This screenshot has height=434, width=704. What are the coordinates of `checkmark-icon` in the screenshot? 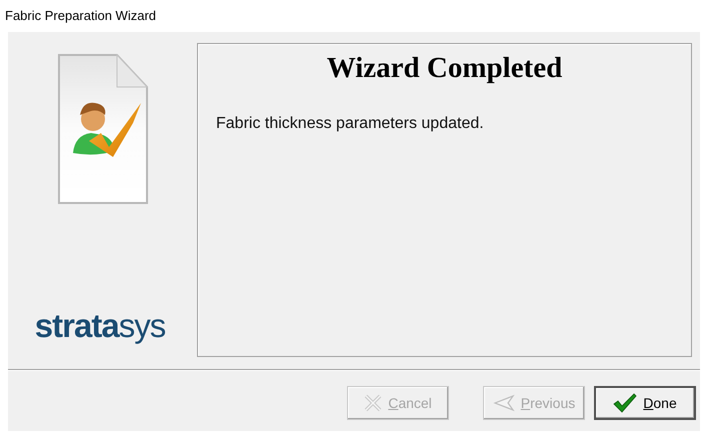 It's located at (625, 403).